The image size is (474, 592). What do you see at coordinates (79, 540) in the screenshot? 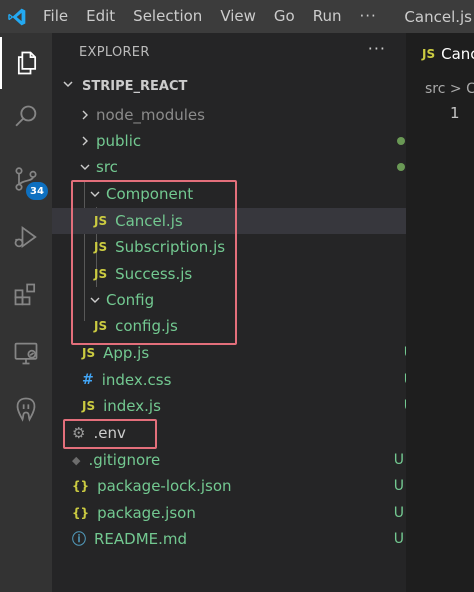
I see `info-icon: ⓘ` at bounding box center [79, 540].